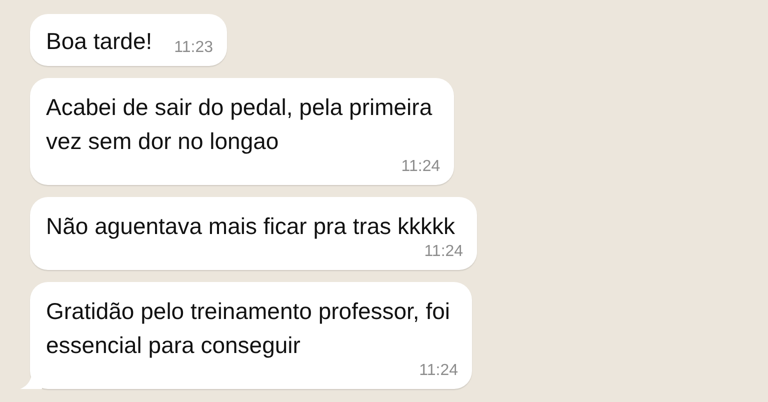 This screenshot has width=768, height=402. What do you see at coordinates (251, 226) in the screenshot?
I see `message-text: Não aguentava mais ficar pra tras kkkkk` at bounding box center [251, 226].